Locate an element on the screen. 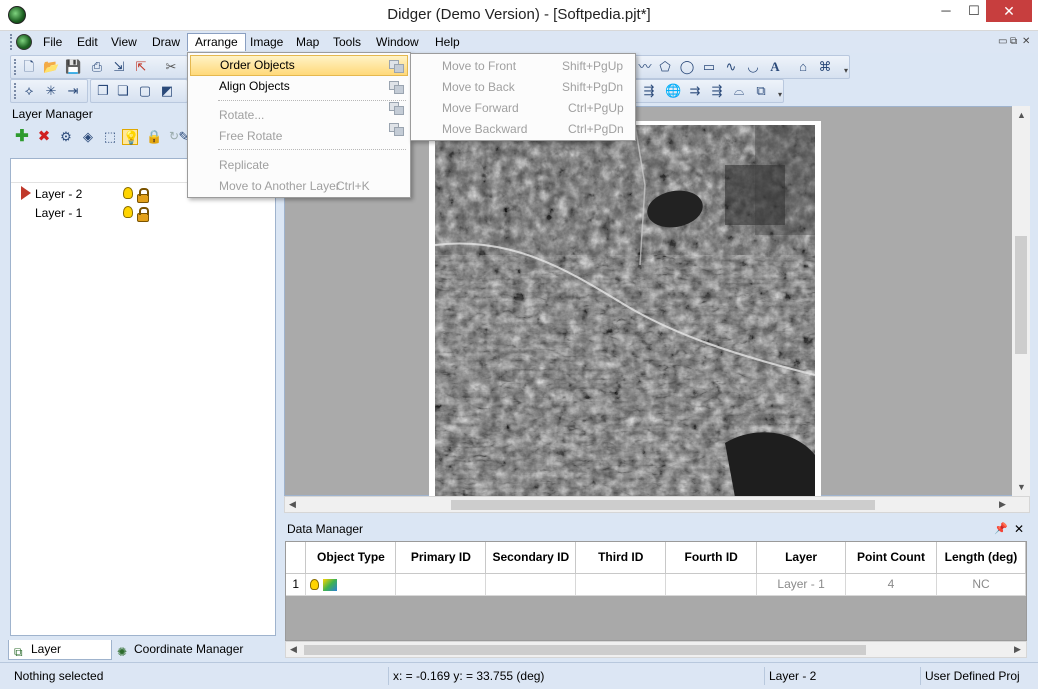  vertical-scroll-thumb is located at coordinates (1021, 295).